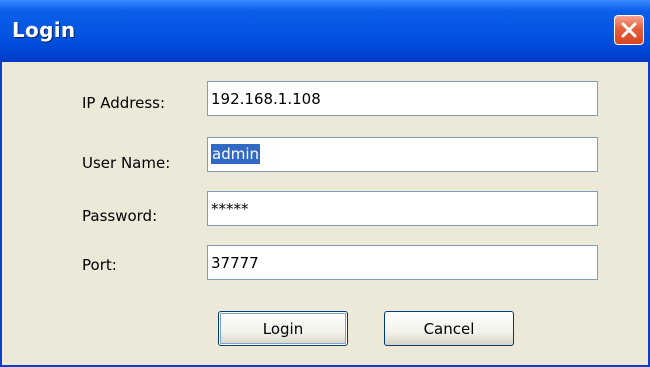 This screenshot has width=650, height=367. What do you see at coordinates (283, 328) in the screenshot?
I see `login-button: Login` at bounding box center [283, 328].